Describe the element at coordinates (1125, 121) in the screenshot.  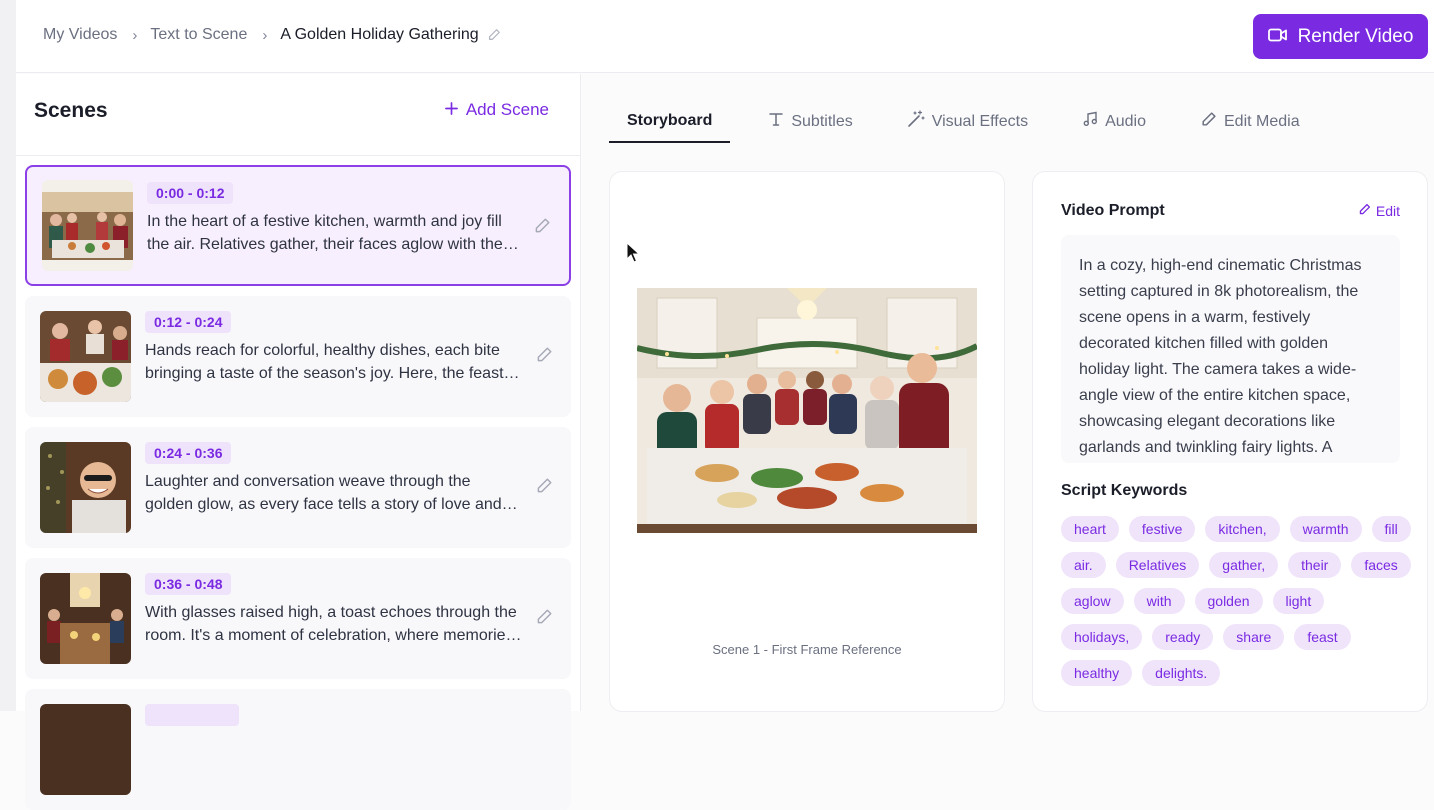
I see `tab-label: Audio` at that location.